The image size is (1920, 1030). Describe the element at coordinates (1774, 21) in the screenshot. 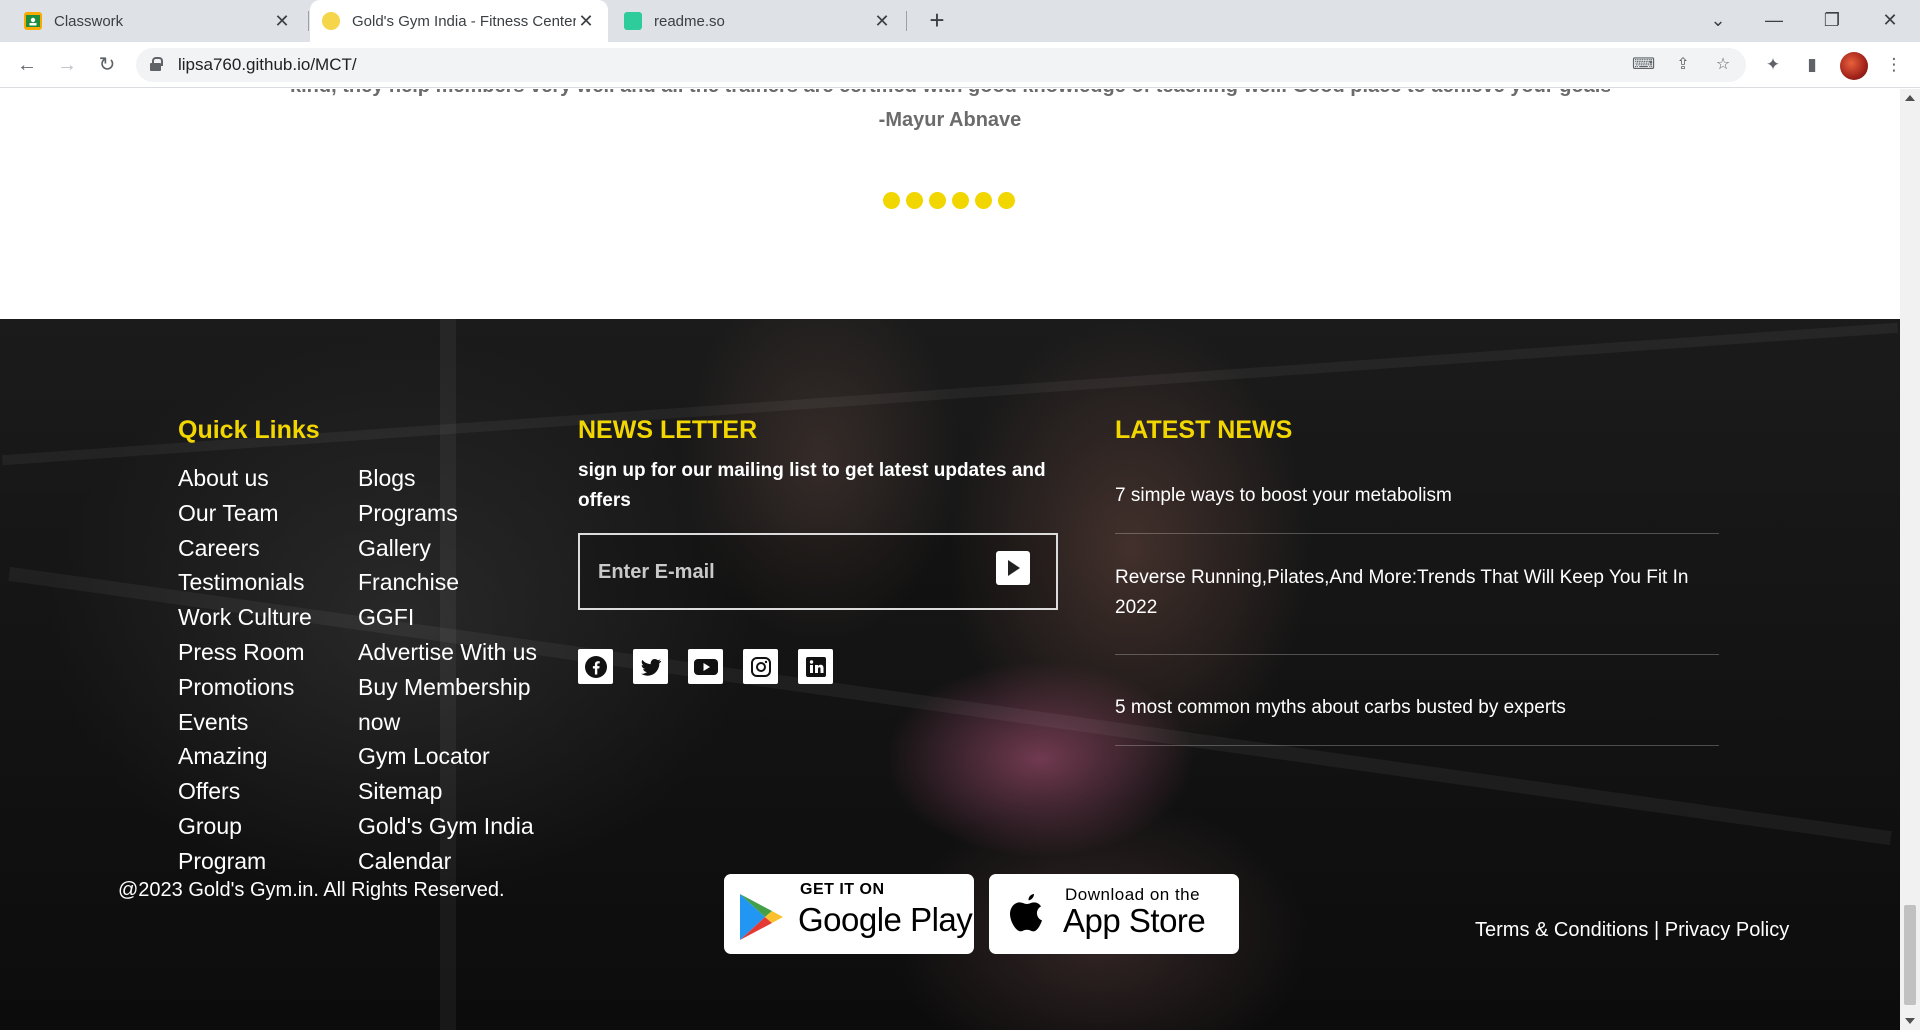

I see `minimize-button: —` at that location.